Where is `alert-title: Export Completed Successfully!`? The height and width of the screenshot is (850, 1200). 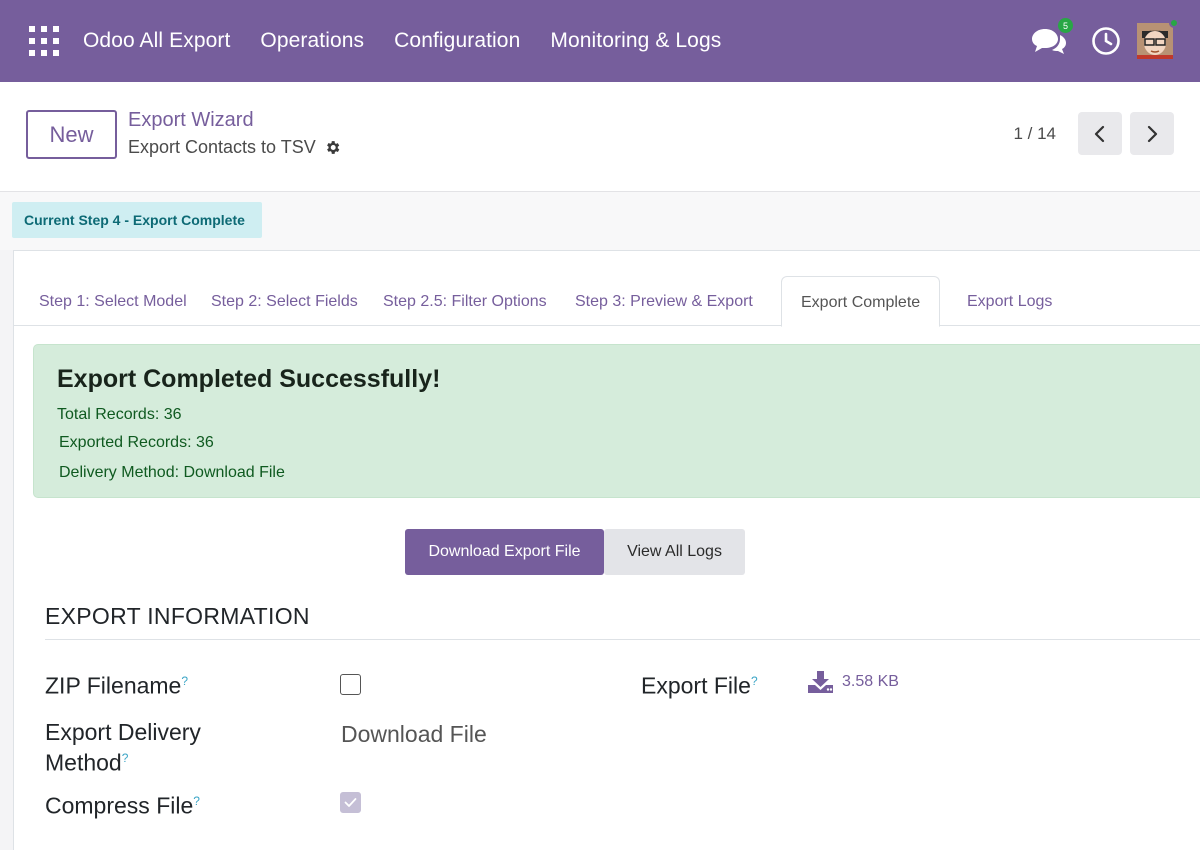
alert-title: Export Completed Successfully! is located at coordinates (249, 379).